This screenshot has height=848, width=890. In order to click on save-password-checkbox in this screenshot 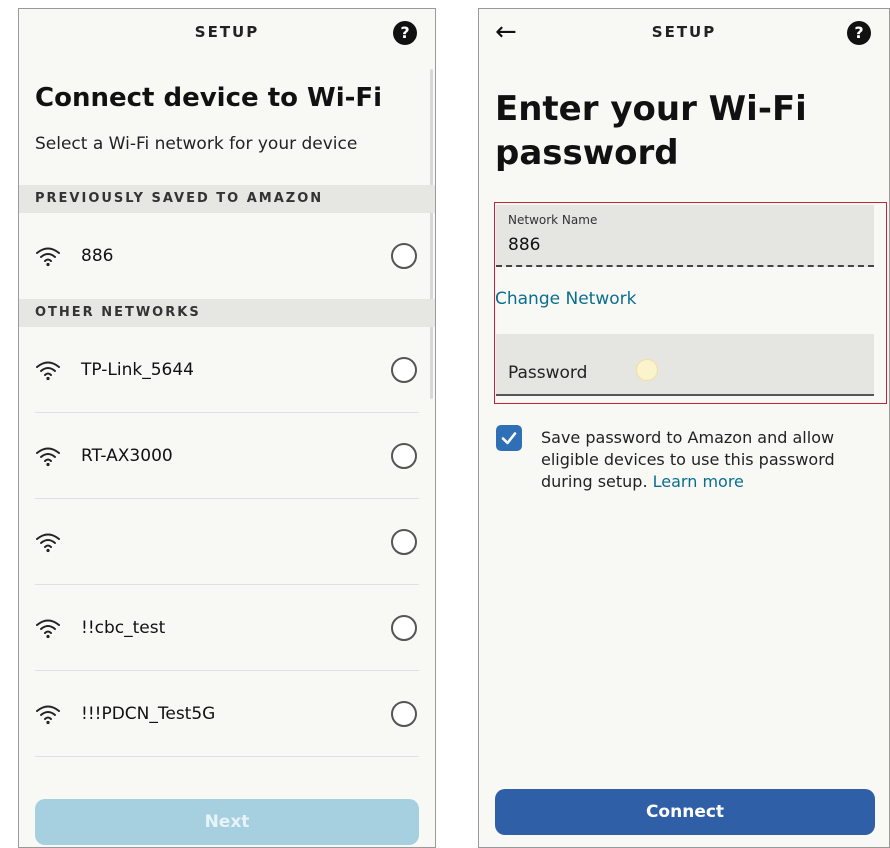, I will do `click(509, 438)`.